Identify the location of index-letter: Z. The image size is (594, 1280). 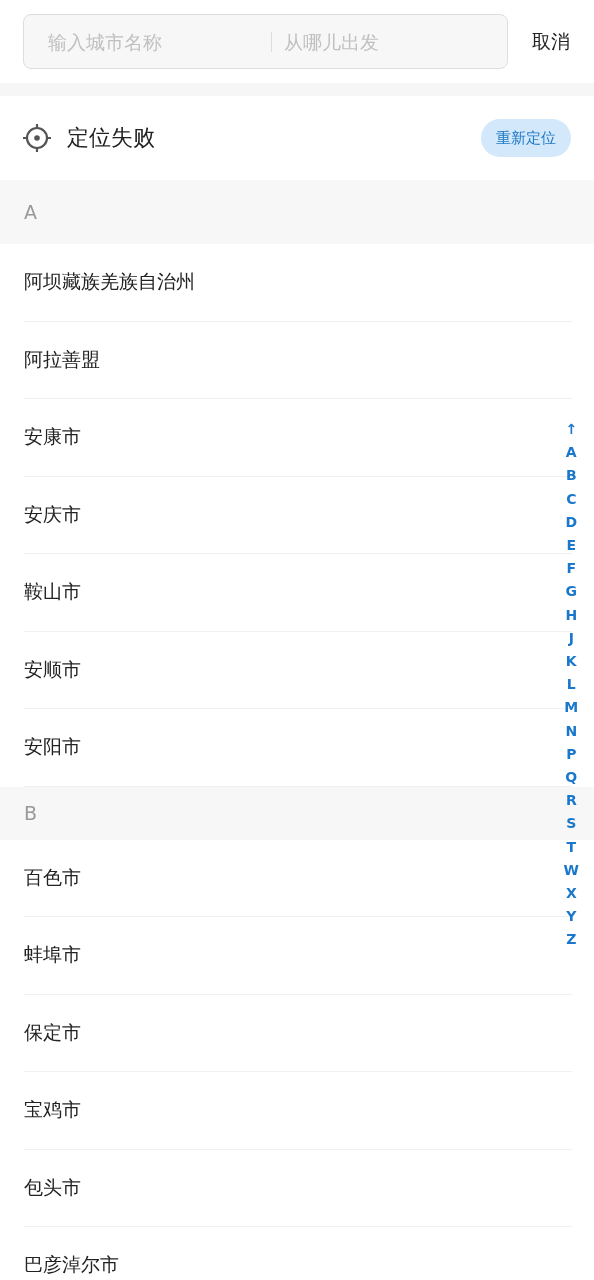
(571, 940).